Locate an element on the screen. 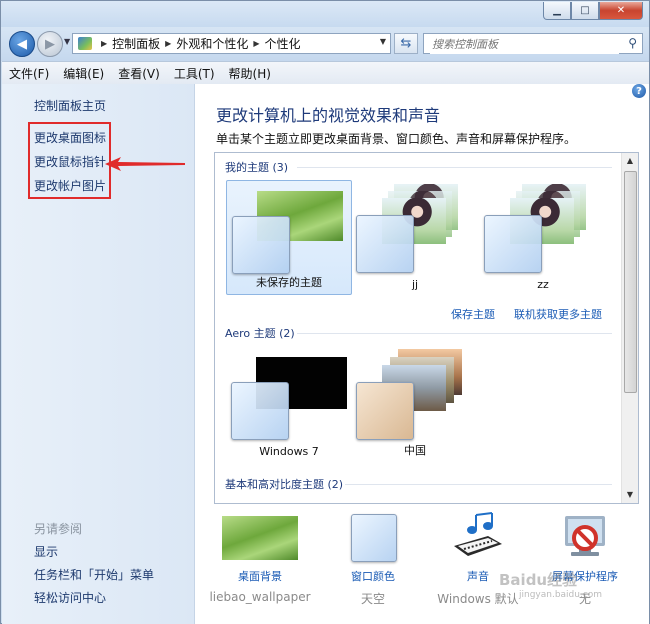 This screenshot has width=650, height=624. search-input is located at coordinates (524, 44).